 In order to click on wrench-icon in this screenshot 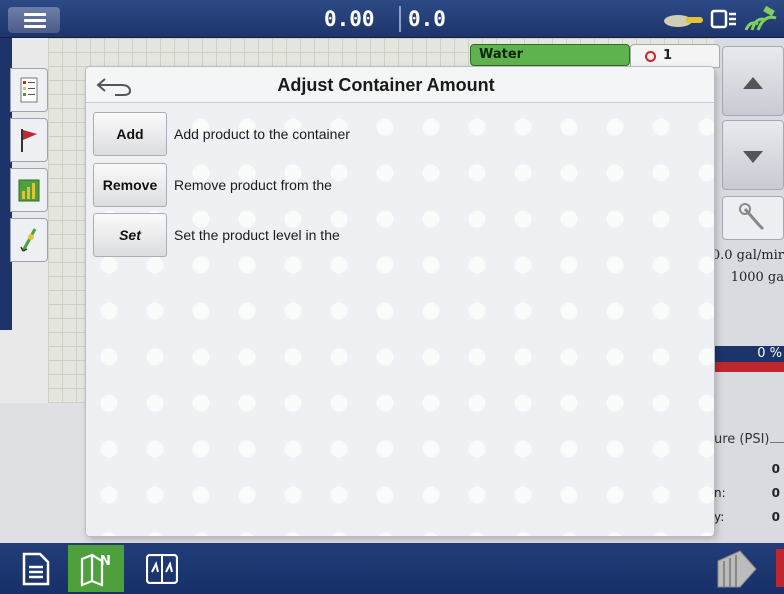, I will do `click(752, 217)`.